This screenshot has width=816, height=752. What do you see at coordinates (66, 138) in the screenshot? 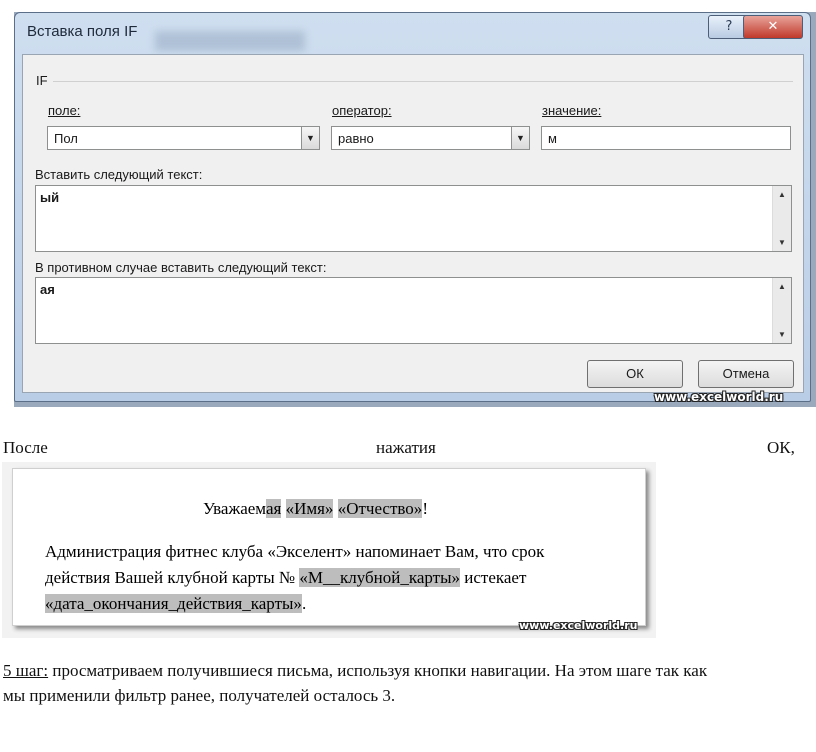
I see `field-value: Пол` at bounding box center [66, 138].